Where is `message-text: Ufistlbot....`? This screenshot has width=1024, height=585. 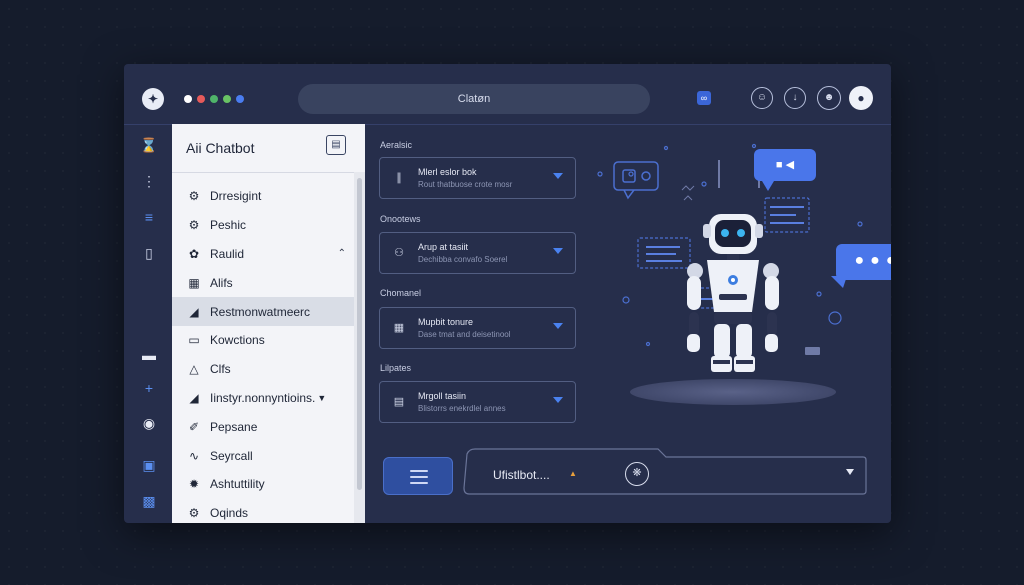
message-text: Ufistlbot.... is located at coordinates (521, 475).